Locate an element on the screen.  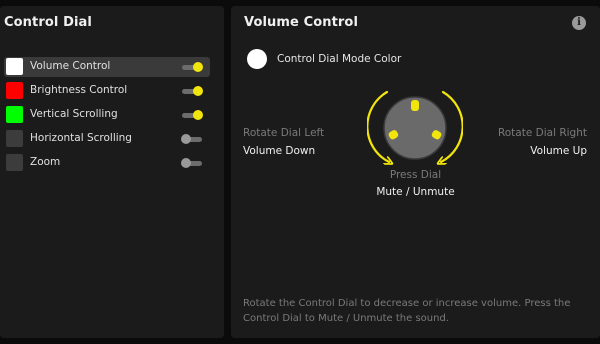
press-caption: Press Dial is located at coordinates (415, 175).